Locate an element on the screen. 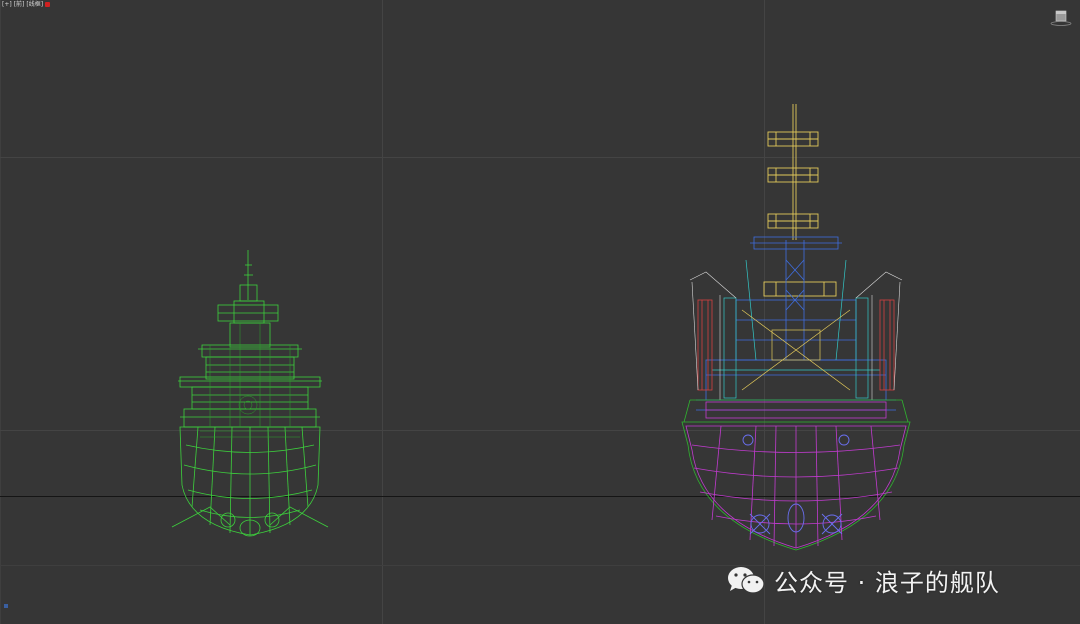 This screenshot has height=624, width=1080. viewport-label-shading: [线框] is located at coordinates (34, 4).